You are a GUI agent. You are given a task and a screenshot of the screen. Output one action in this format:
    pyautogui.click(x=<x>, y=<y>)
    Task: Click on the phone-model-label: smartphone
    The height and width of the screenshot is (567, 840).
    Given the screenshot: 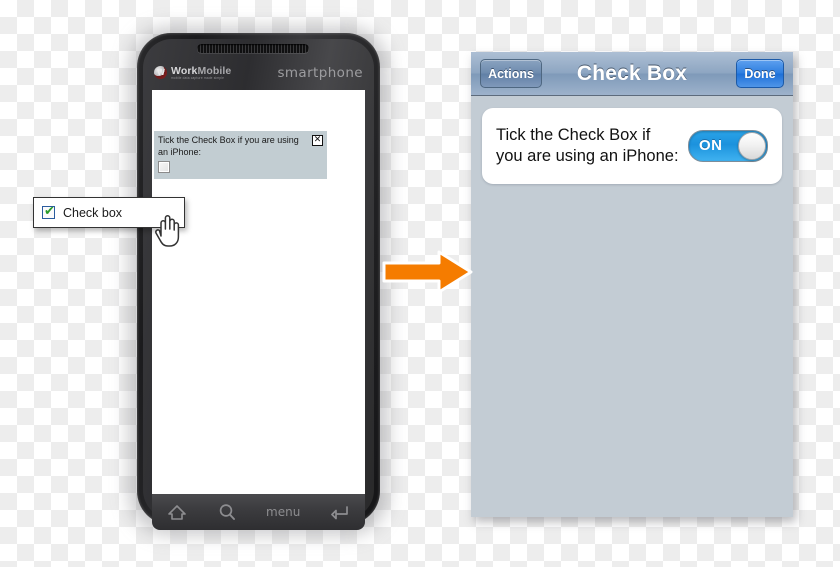 What is the action you would take?
    pyautogui.click(x=320, y=73)
    